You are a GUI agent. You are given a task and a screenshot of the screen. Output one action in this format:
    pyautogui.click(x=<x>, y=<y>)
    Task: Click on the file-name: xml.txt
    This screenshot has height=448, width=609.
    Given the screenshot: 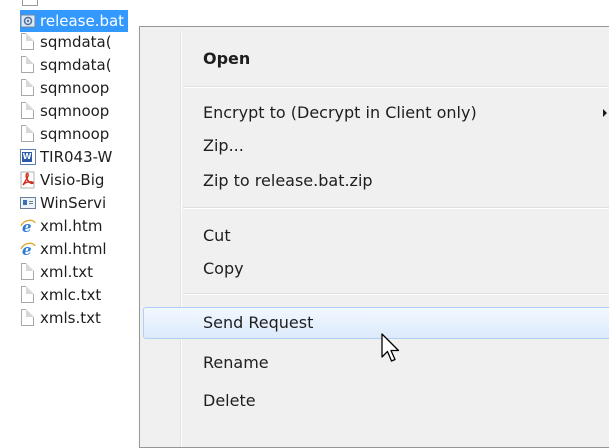 What is the action you would take?
    pyautogui.click(x=67, y=272)
    